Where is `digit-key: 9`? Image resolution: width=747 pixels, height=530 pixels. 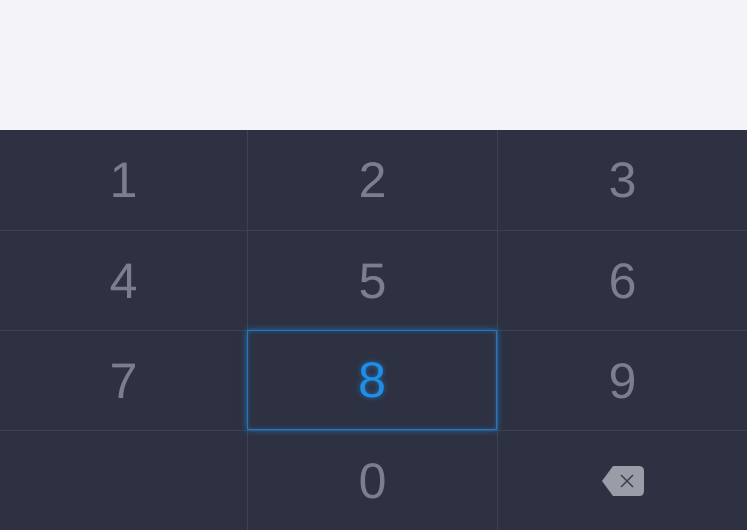
digit-key: 9 is located at coordinates (622, 380).